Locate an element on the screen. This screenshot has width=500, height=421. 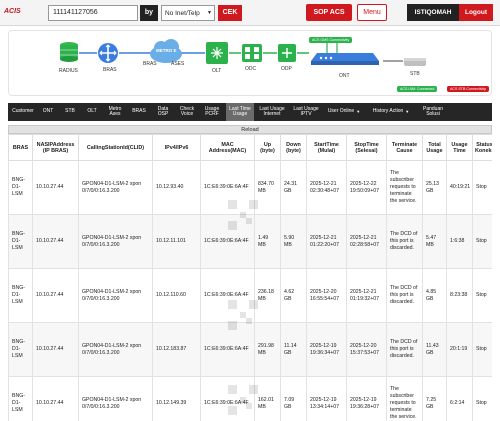
cell-stop: 2025-12-21 02:28:58+07 is located at coordinates (366, 241).